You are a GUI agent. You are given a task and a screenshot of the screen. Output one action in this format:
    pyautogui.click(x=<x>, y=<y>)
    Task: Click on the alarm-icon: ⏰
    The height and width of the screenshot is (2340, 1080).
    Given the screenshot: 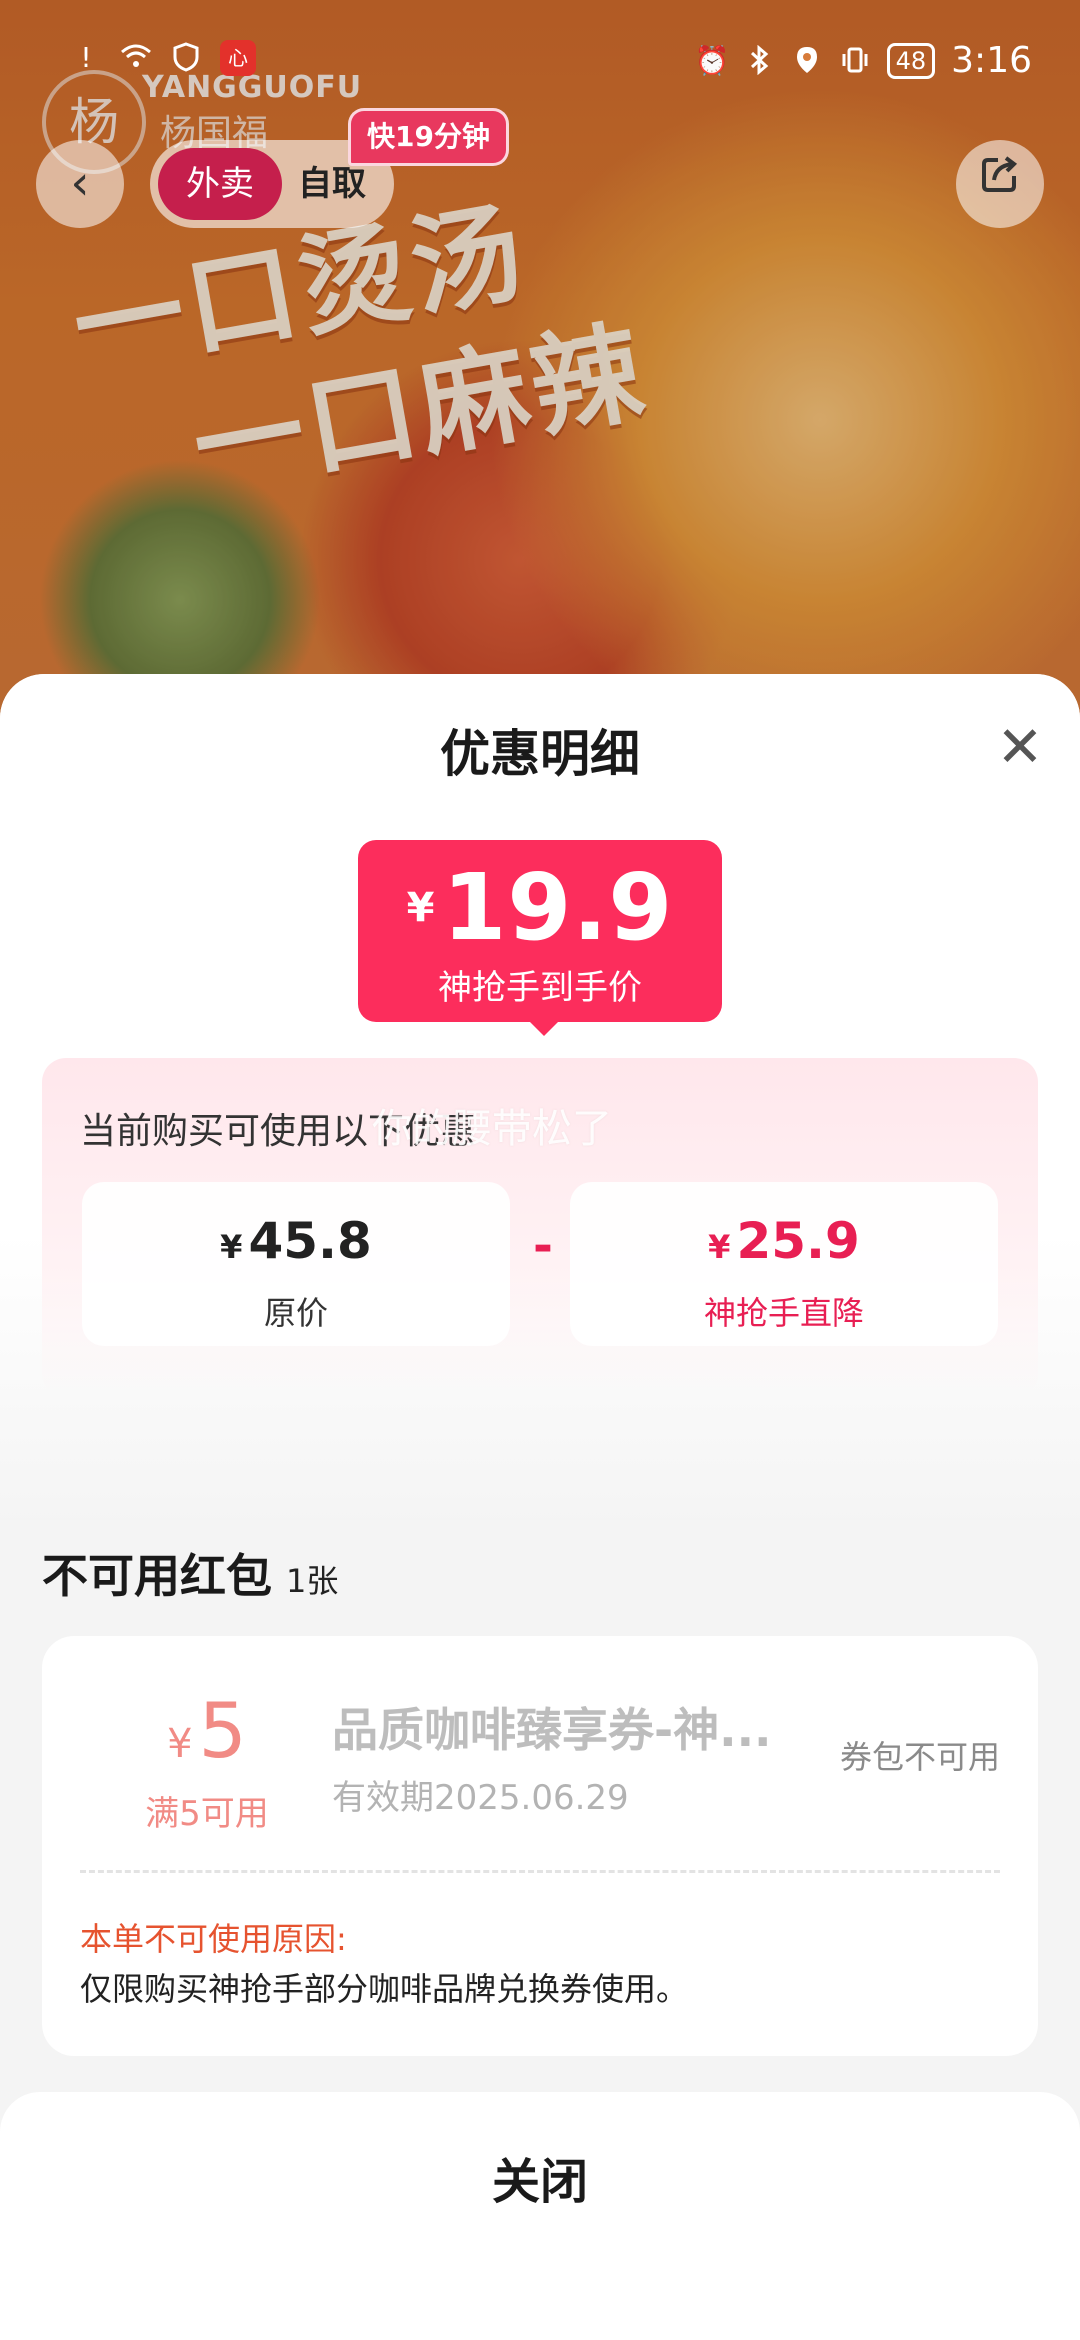 What is the action you would take?
    pyautogui.click(x=712, y=60)
    